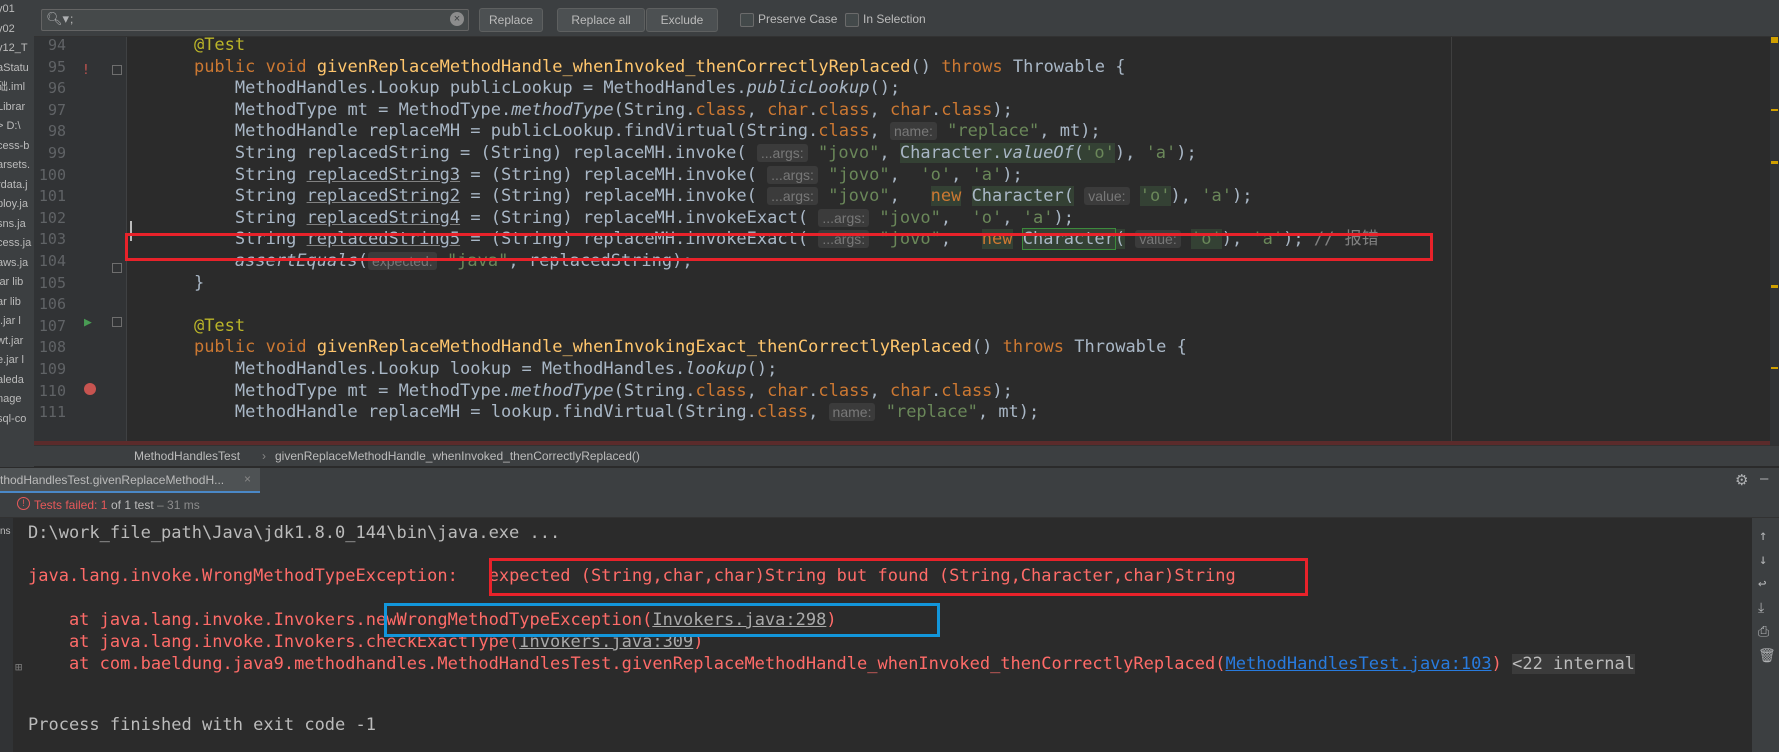 The image size is (1779, 752). Describe the element at coordinates (913, 131) in the screenshot. I see `parameter-hint: name:` at that location.